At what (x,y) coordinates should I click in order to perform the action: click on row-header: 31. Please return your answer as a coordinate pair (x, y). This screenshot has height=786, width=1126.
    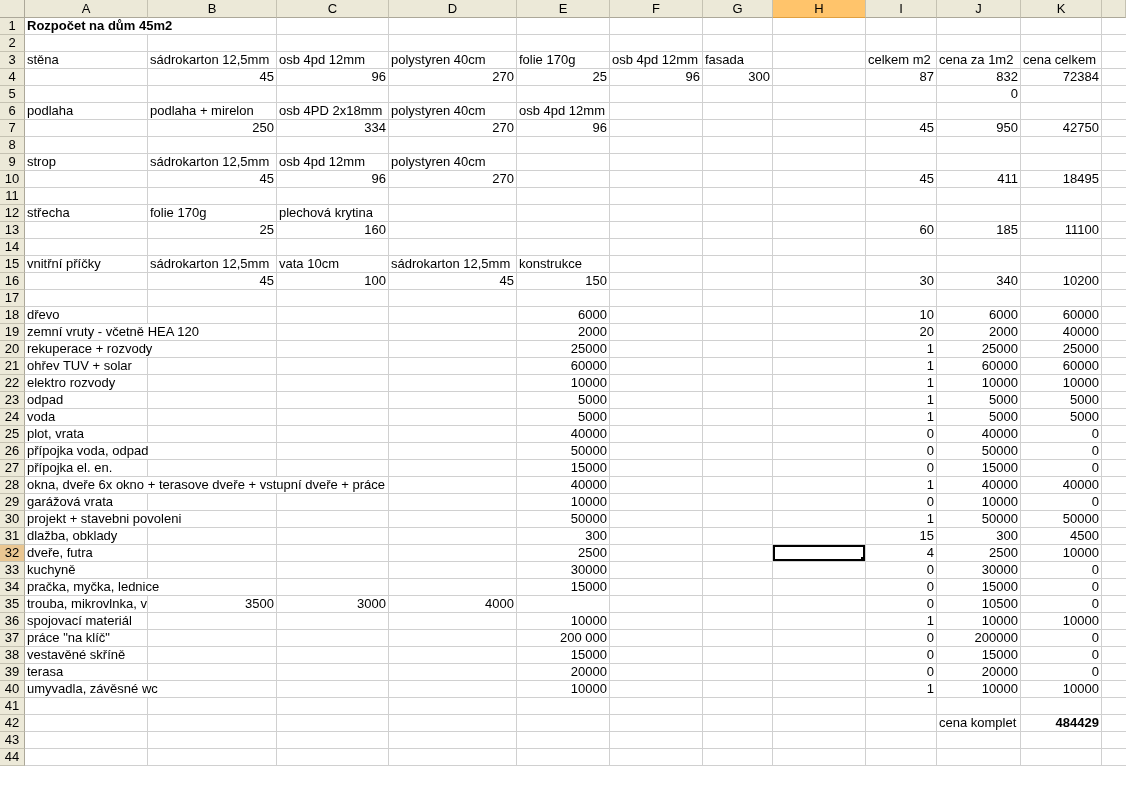
    Looking at the image, I should click on (12, 536).